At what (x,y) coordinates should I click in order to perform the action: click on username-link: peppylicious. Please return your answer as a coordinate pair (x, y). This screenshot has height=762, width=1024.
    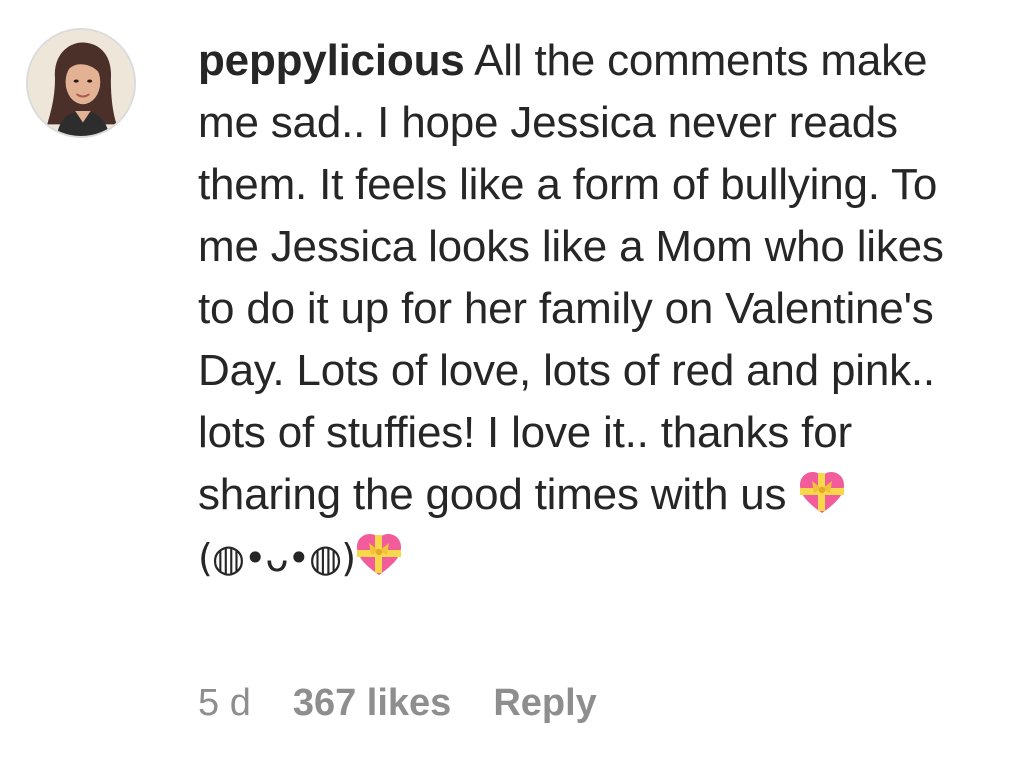
    Looking at the image, I should click on (331, 60).